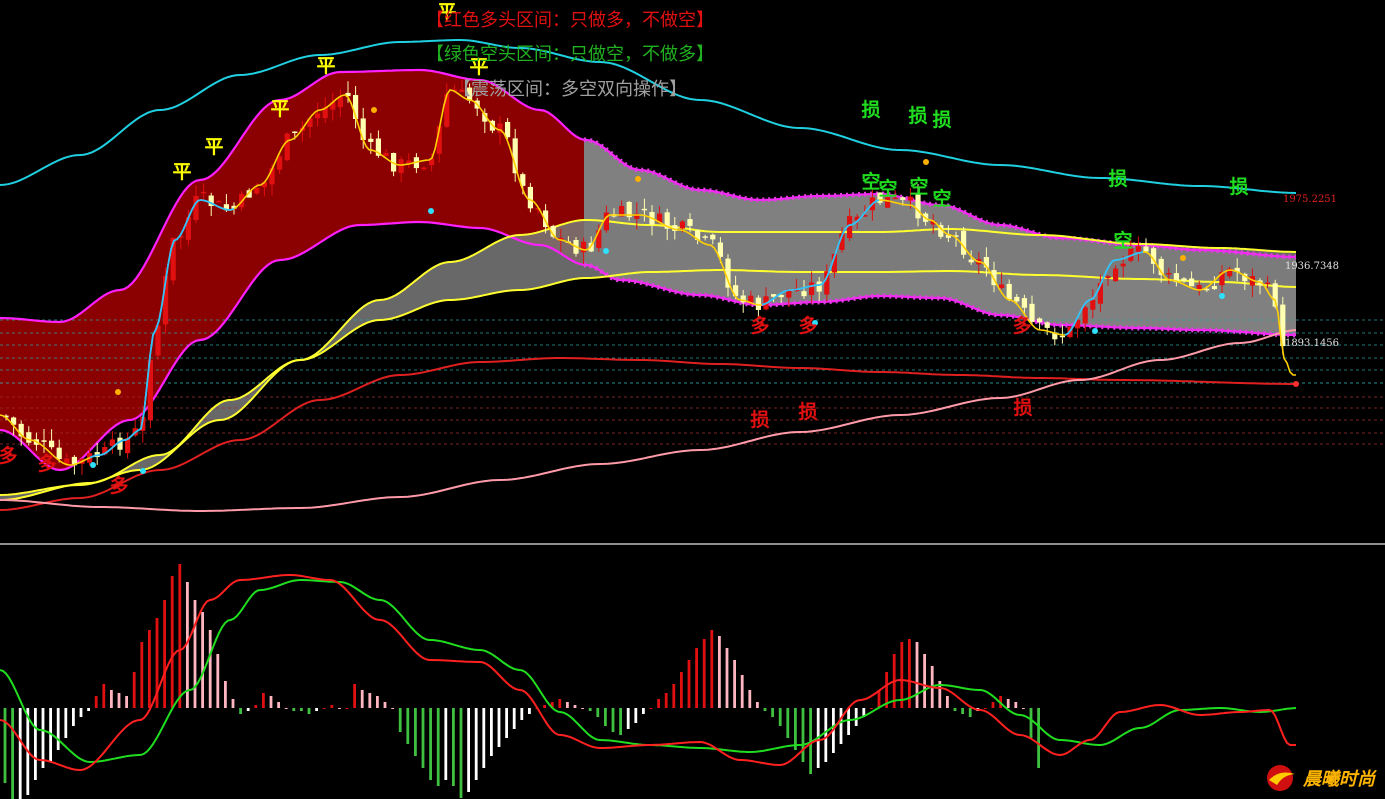  Describe the element at coordinates (1310, 199) in the screenshot. I see `price-label: 1975.2251` at that location.